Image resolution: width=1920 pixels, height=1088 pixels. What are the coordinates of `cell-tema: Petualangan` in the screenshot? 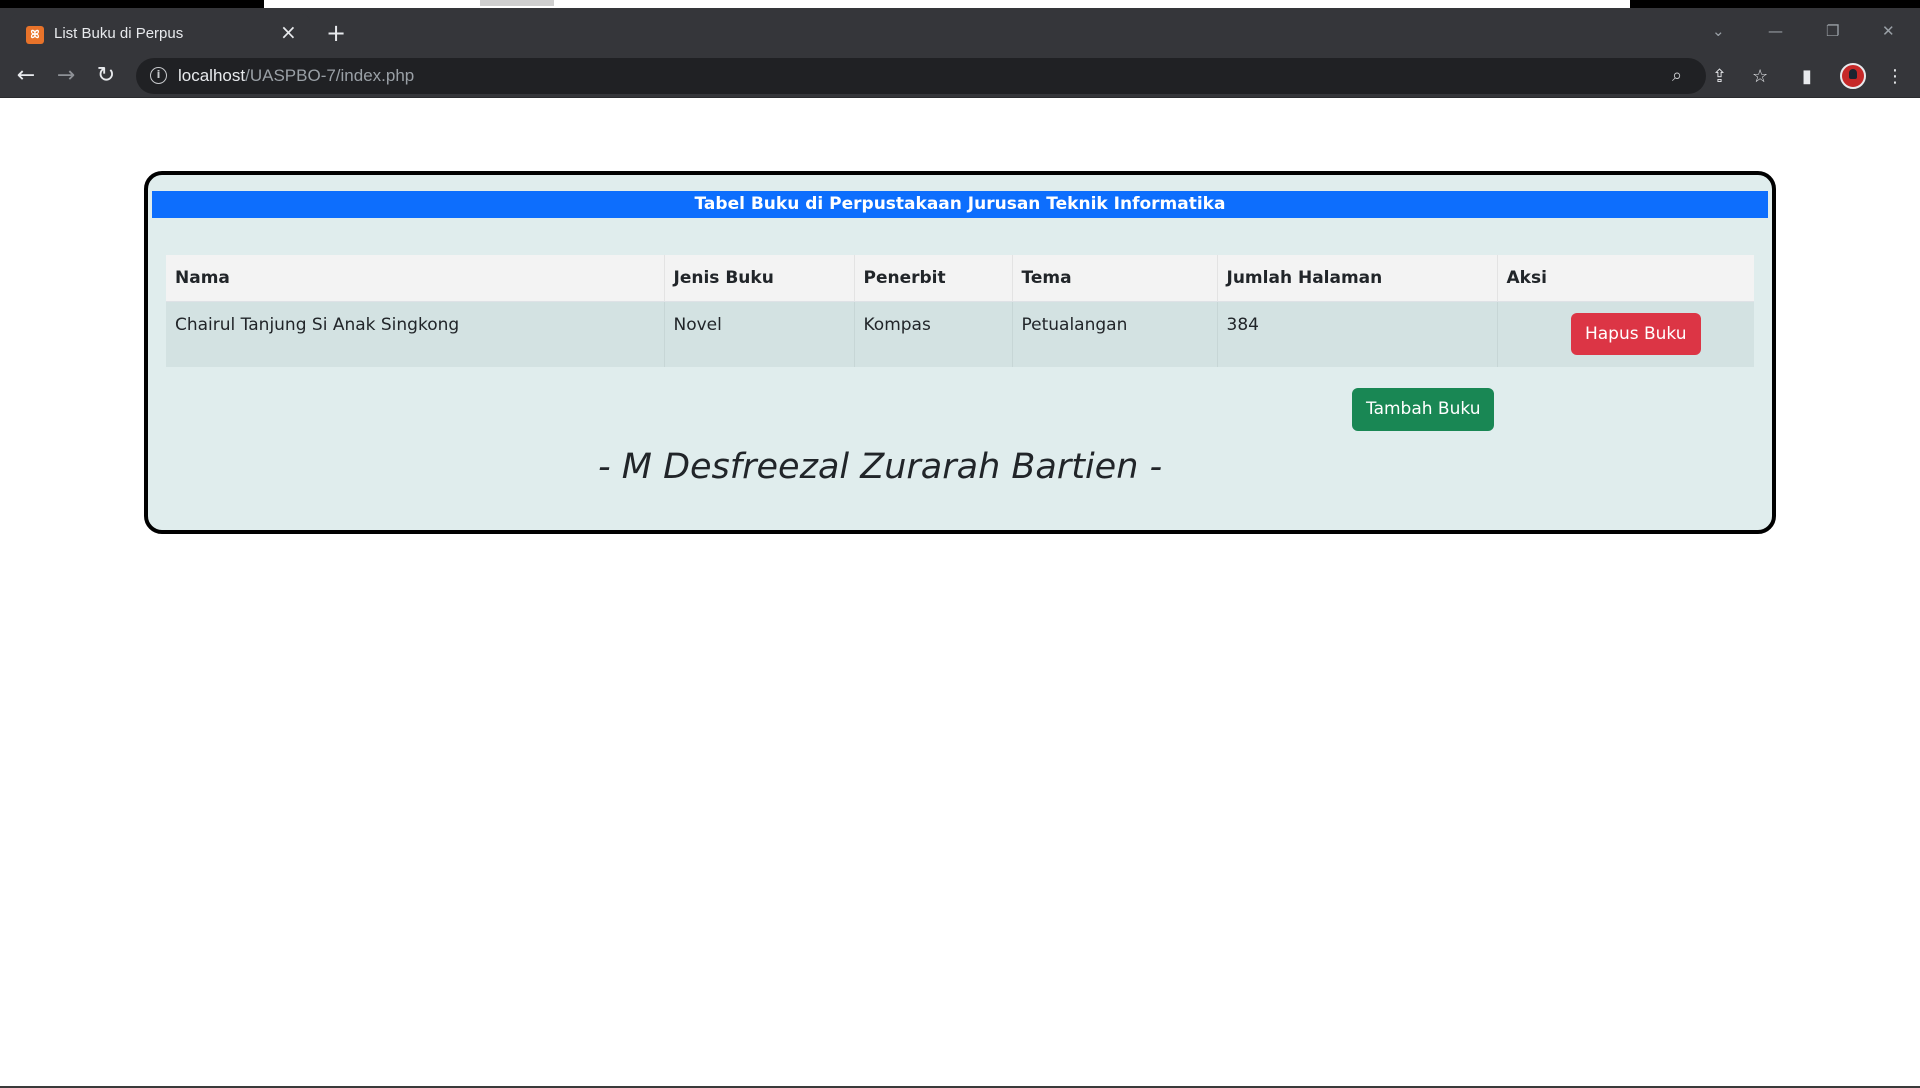 It's located at (1115, 334).